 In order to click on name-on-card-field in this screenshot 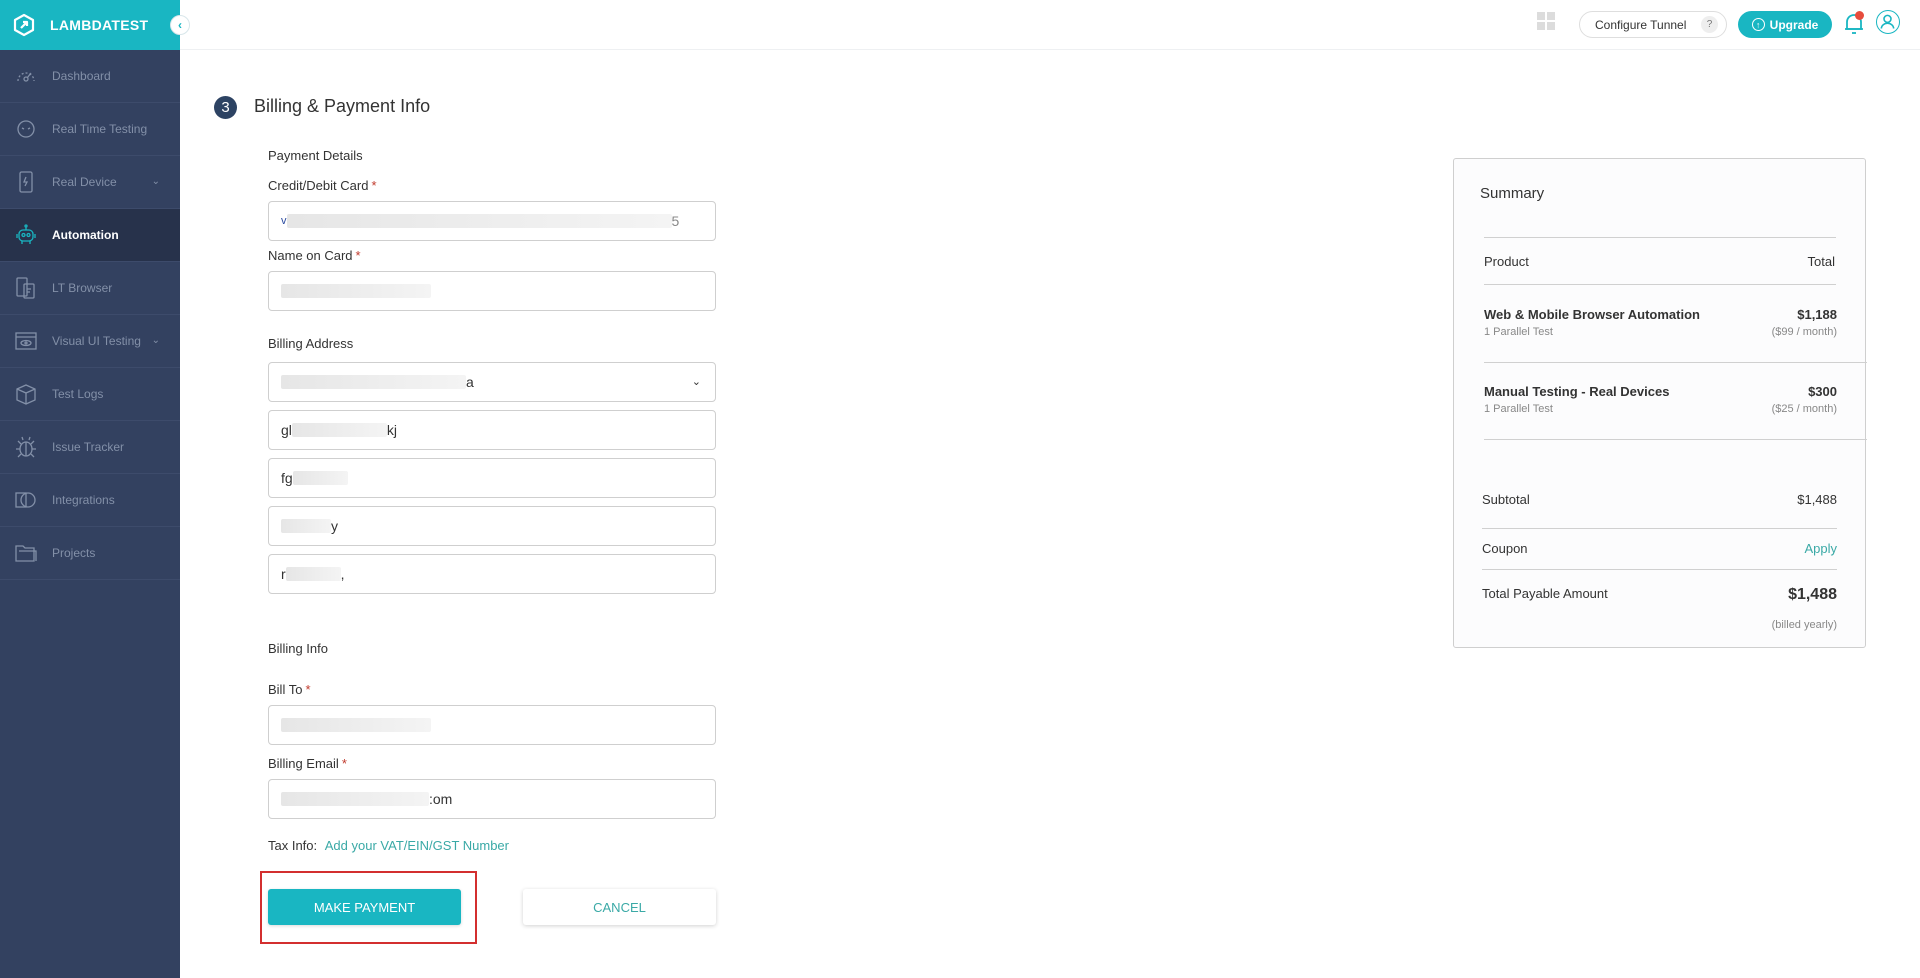, I will do `click(492, 291)`.